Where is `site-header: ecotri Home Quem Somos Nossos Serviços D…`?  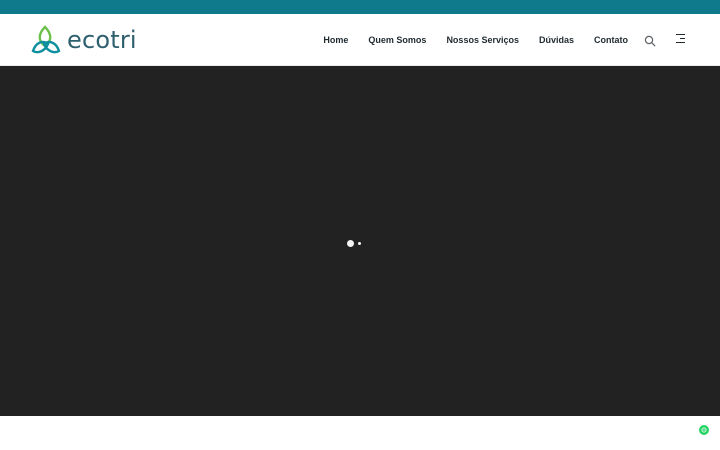 site-header: ecotri Home Quem Somos Nossos Serviços D… is located at coordinates (360, 40).